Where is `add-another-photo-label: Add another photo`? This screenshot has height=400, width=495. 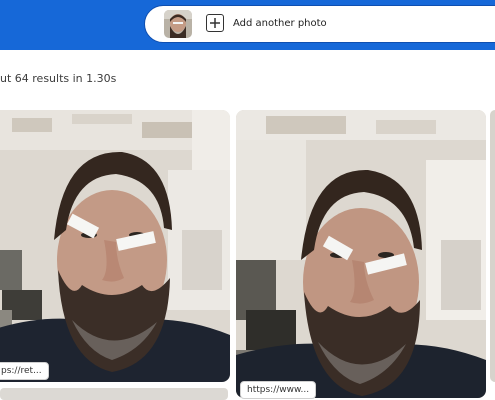 add-another-photo-label: Add another photo is located at coordinates (280, 24).